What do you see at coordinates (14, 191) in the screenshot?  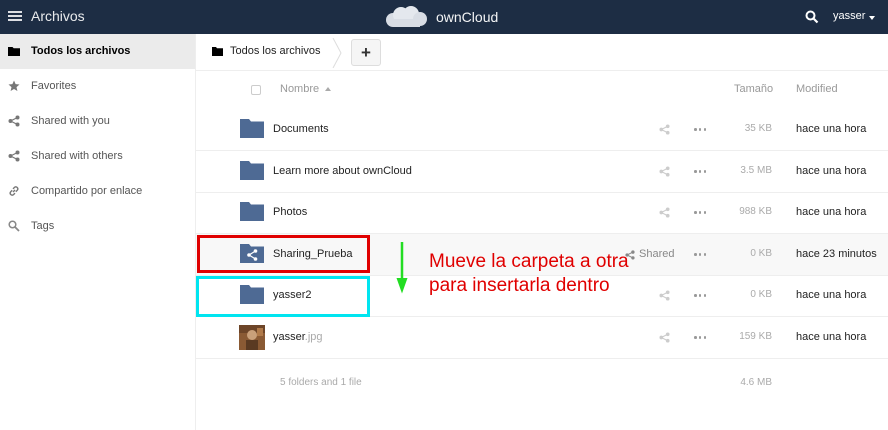 I see `link-icon` at bounding box center [14, 191].